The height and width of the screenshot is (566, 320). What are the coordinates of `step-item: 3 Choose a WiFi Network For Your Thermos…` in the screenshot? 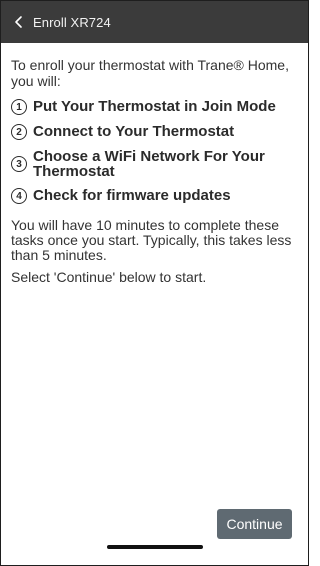 It's located at (156, 164).